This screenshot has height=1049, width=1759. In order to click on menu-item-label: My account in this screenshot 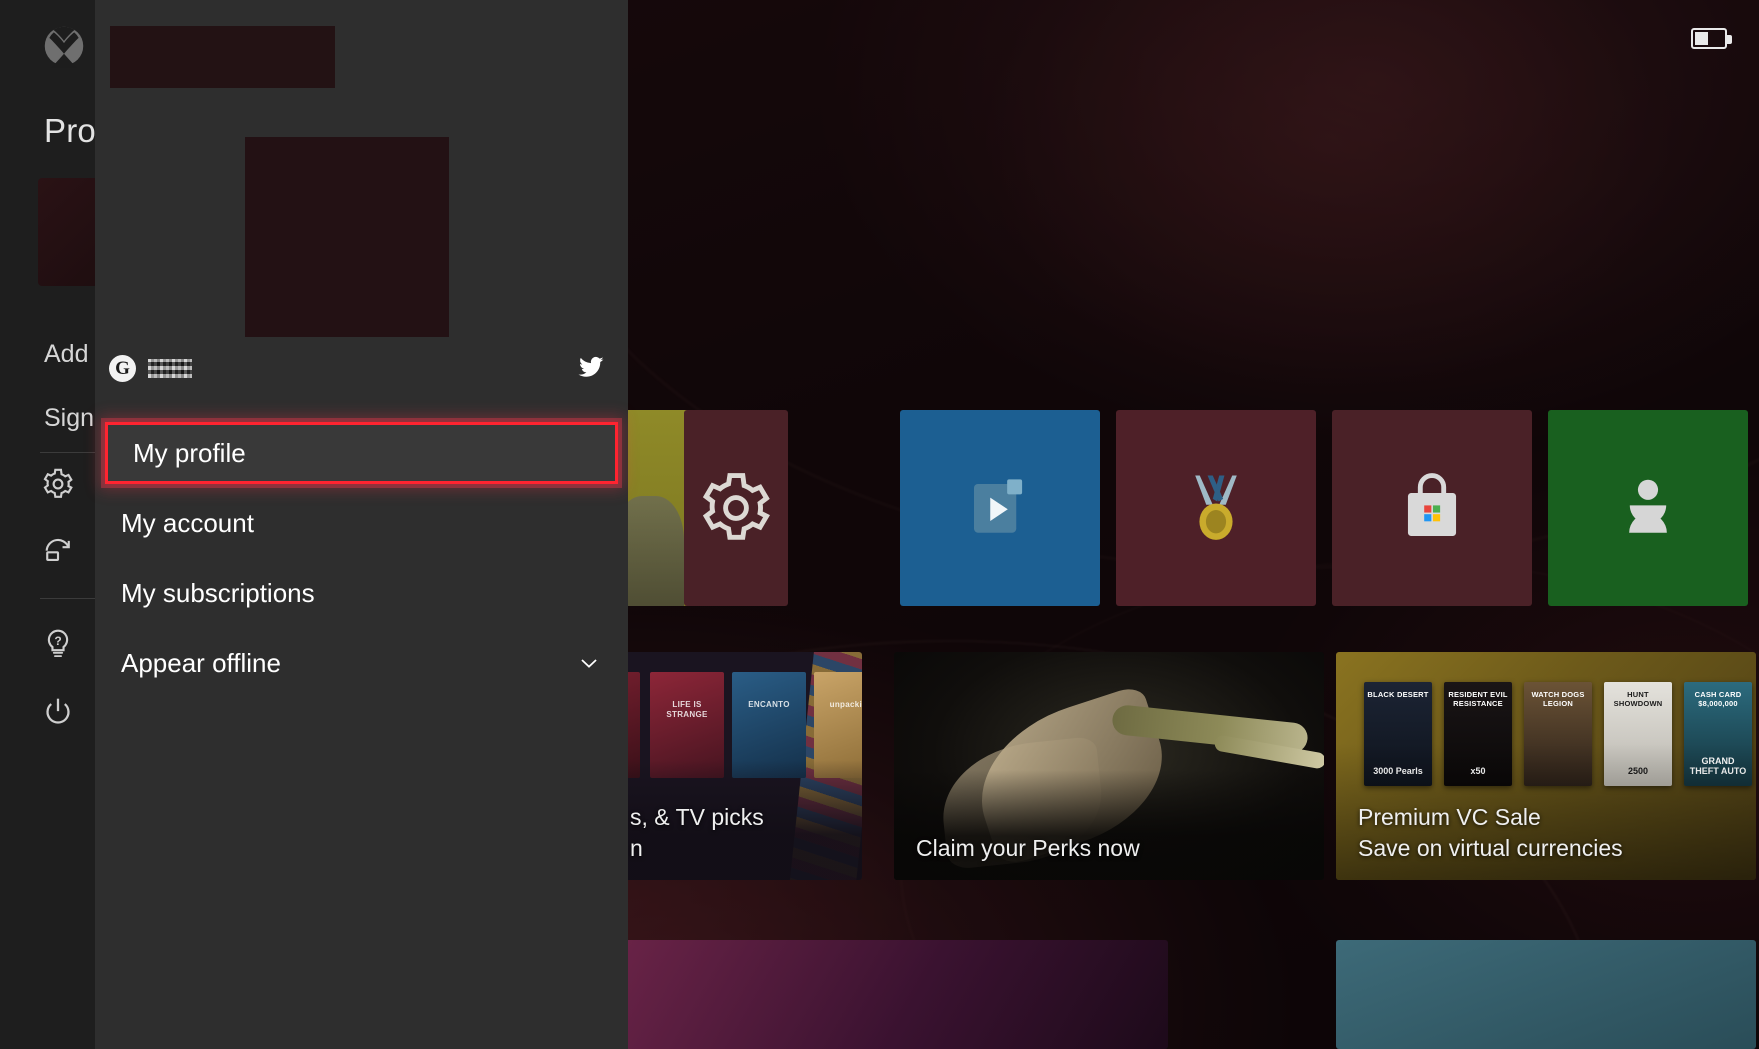, I will do `click(187, 522)`.